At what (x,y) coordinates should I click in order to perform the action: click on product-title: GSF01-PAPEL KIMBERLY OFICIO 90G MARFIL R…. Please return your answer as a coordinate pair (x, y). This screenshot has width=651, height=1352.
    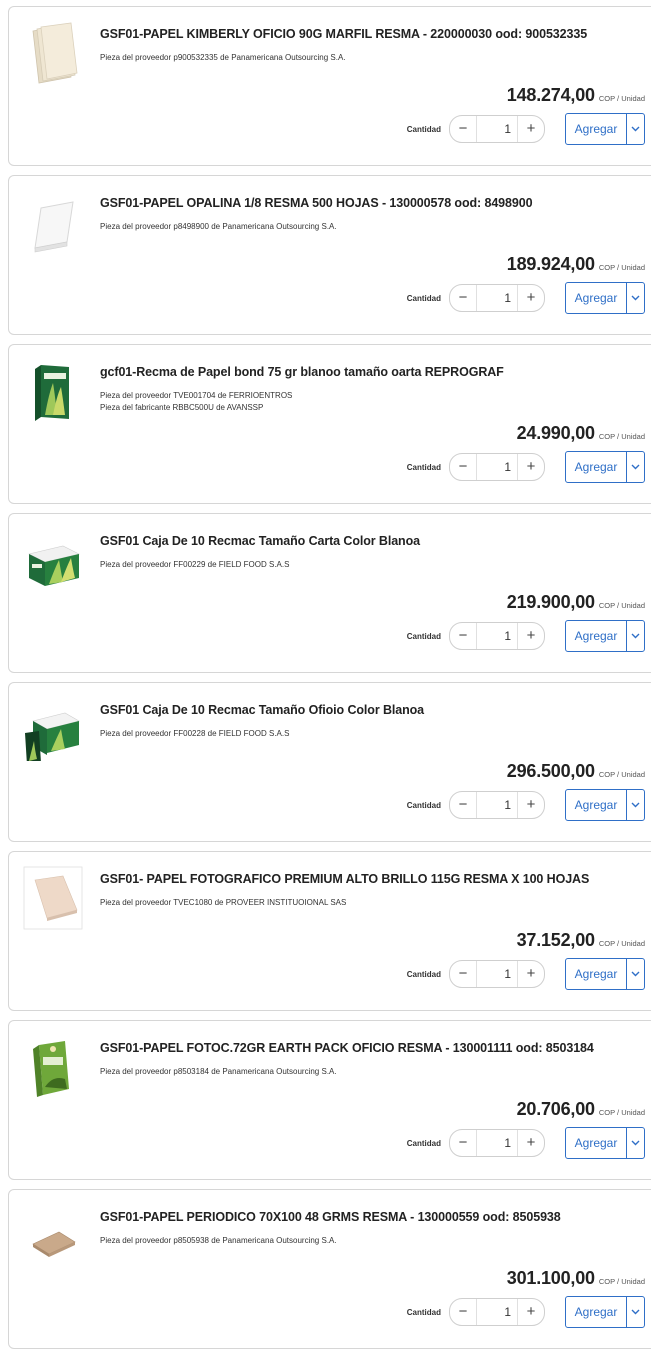
    Looking at the image, I should click on (372, 34).